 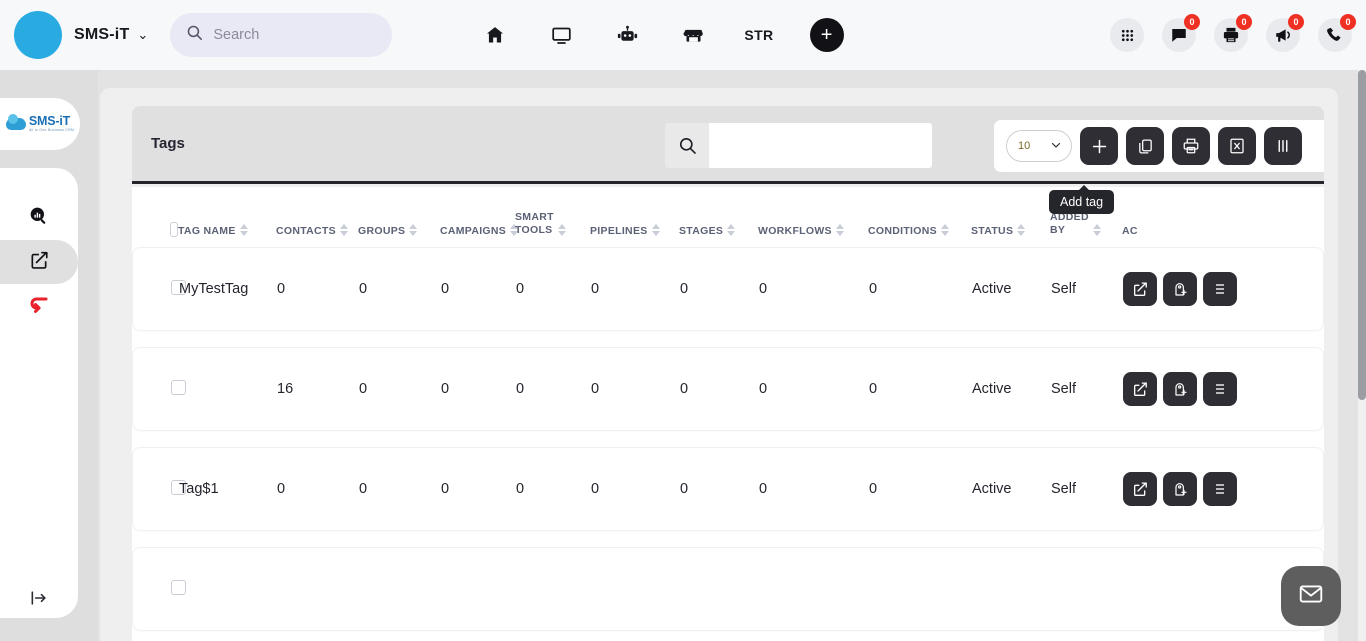 What do you see at coordinates (445, 489) in the screenshot?
I see `cell-campaigns: 0` at bounding box center [445, 489].